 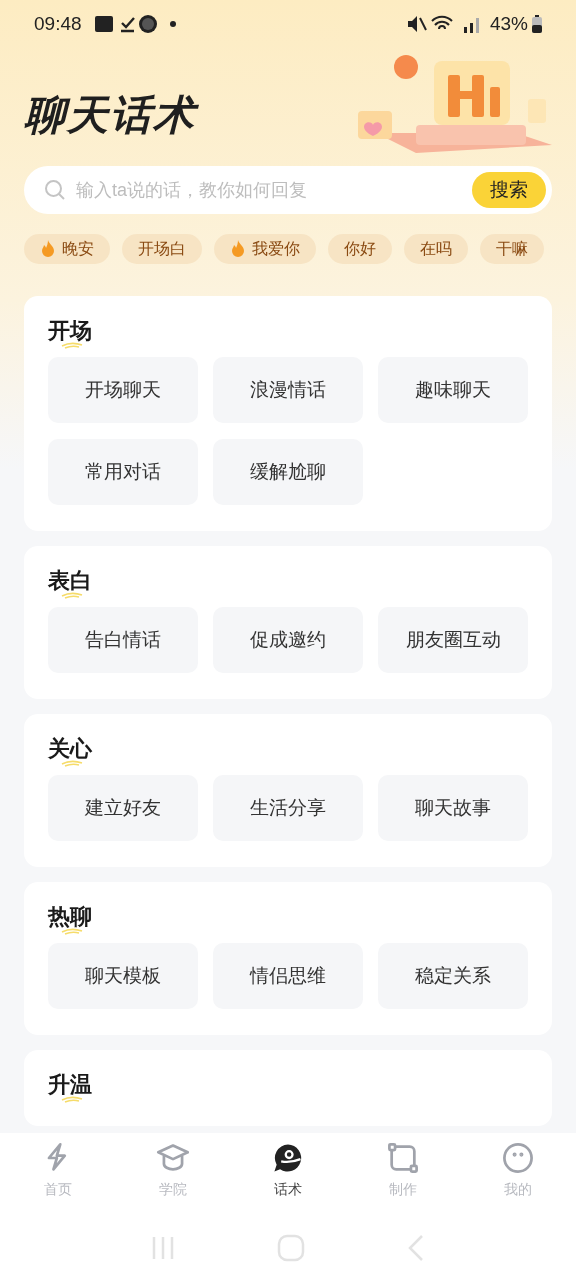 What do you see at coordinates (55, 190) in the screenshot?
I see `search-icon` at bounding box center [55, 190].